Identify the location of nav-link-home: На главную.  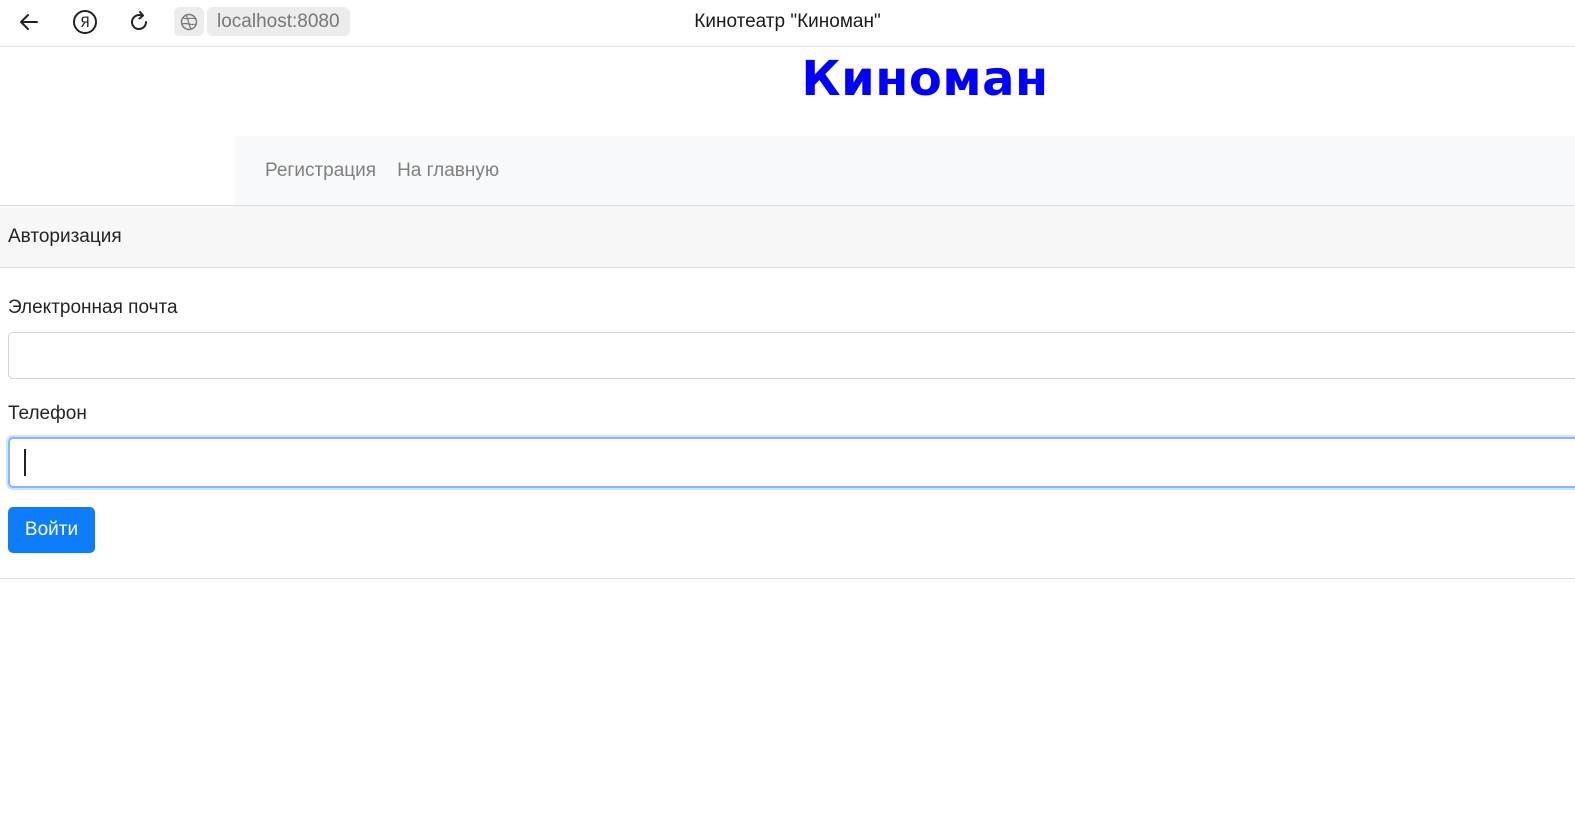
(448, 171).